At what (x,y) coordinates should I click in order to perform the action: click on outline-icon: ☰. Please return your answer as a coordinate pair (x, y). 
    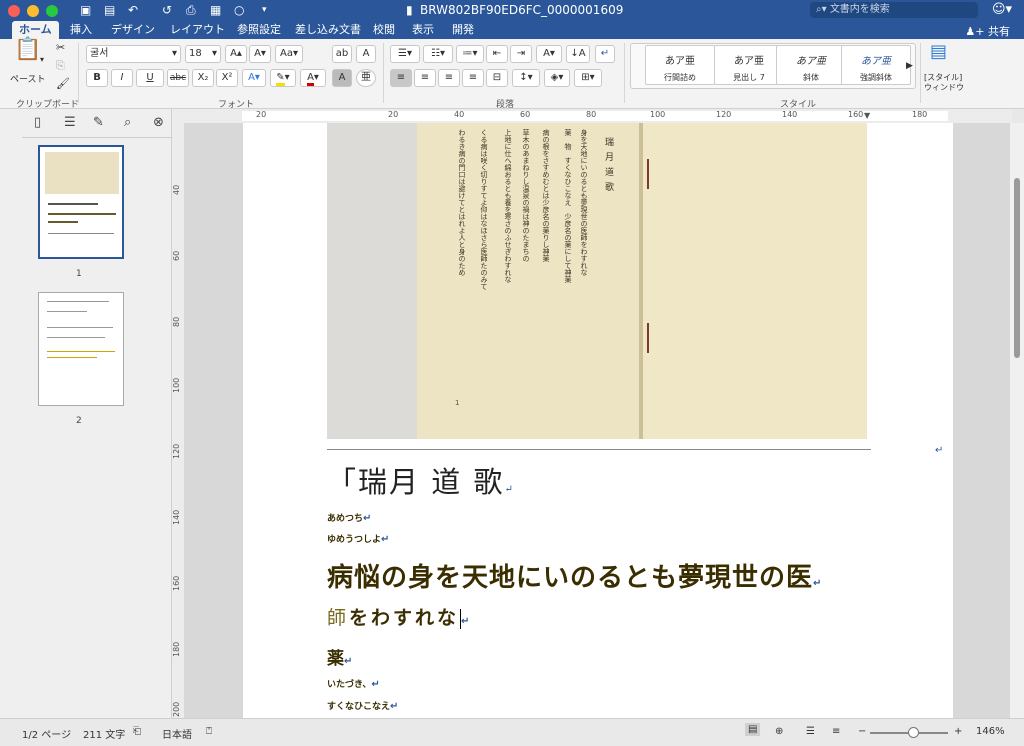
    Looking at the image, I should click on (70, 122).